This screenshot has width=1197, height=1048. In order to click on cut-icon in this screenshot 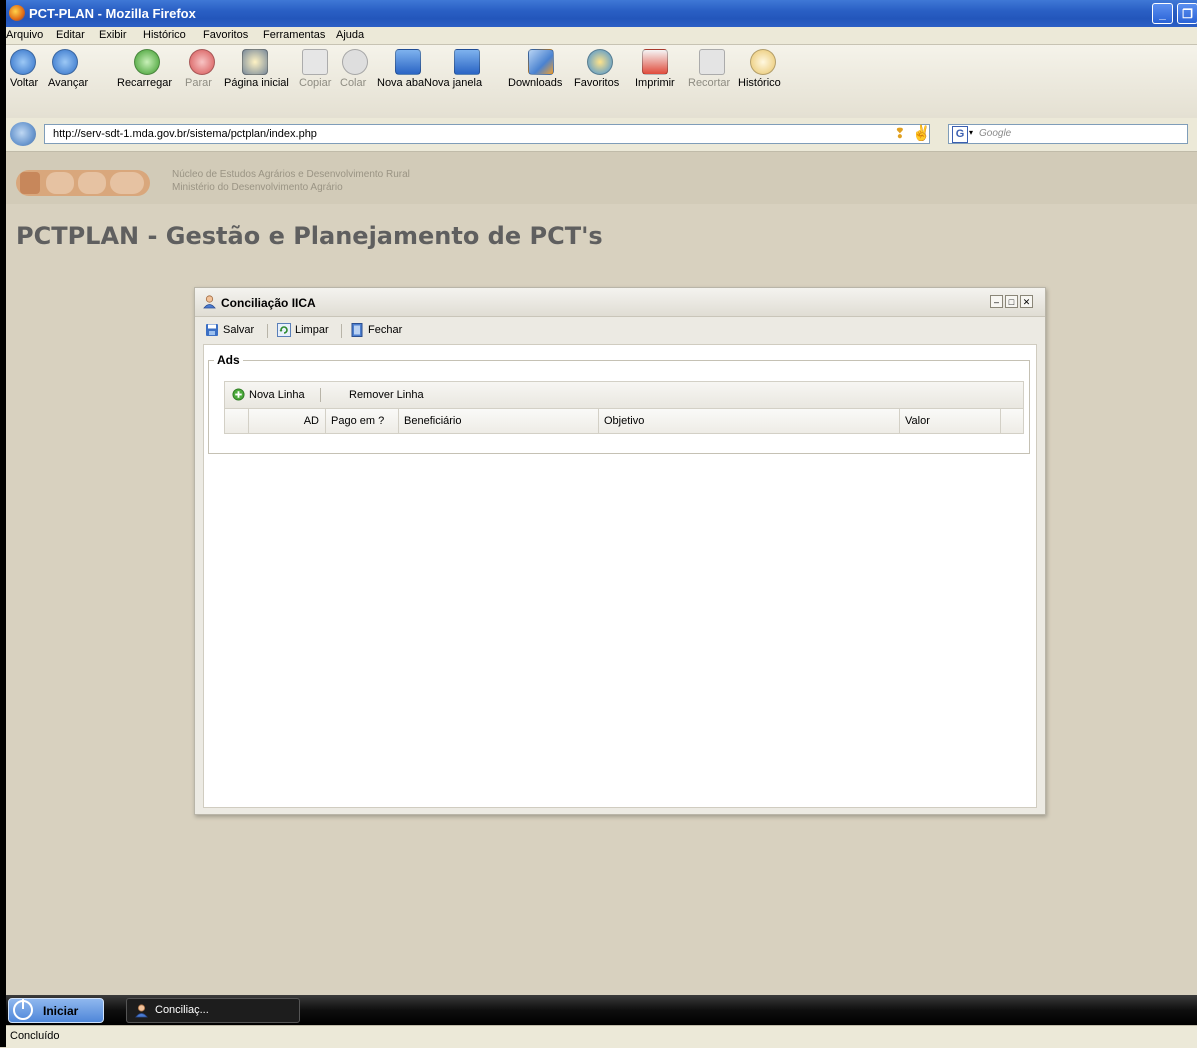, I will do `click(712, 62)`.